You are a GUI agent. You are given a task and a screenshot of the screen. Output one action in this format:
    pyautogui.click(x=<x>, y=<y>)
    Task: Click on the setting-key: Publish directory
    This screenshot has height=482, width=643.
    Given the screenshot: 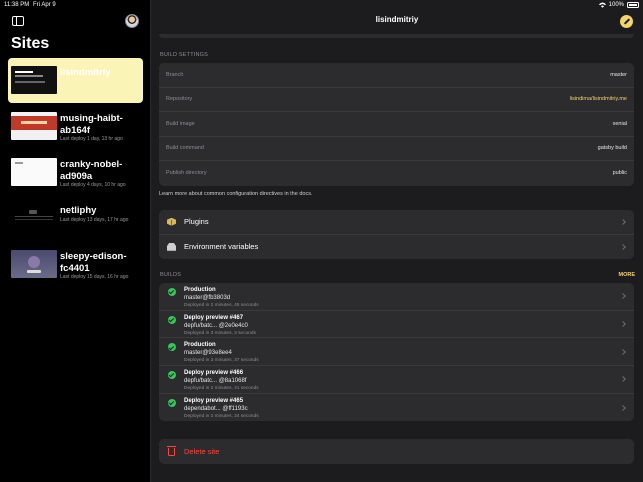 What is the action you would take?
    pyautogui.click(x=186, y=173)
    